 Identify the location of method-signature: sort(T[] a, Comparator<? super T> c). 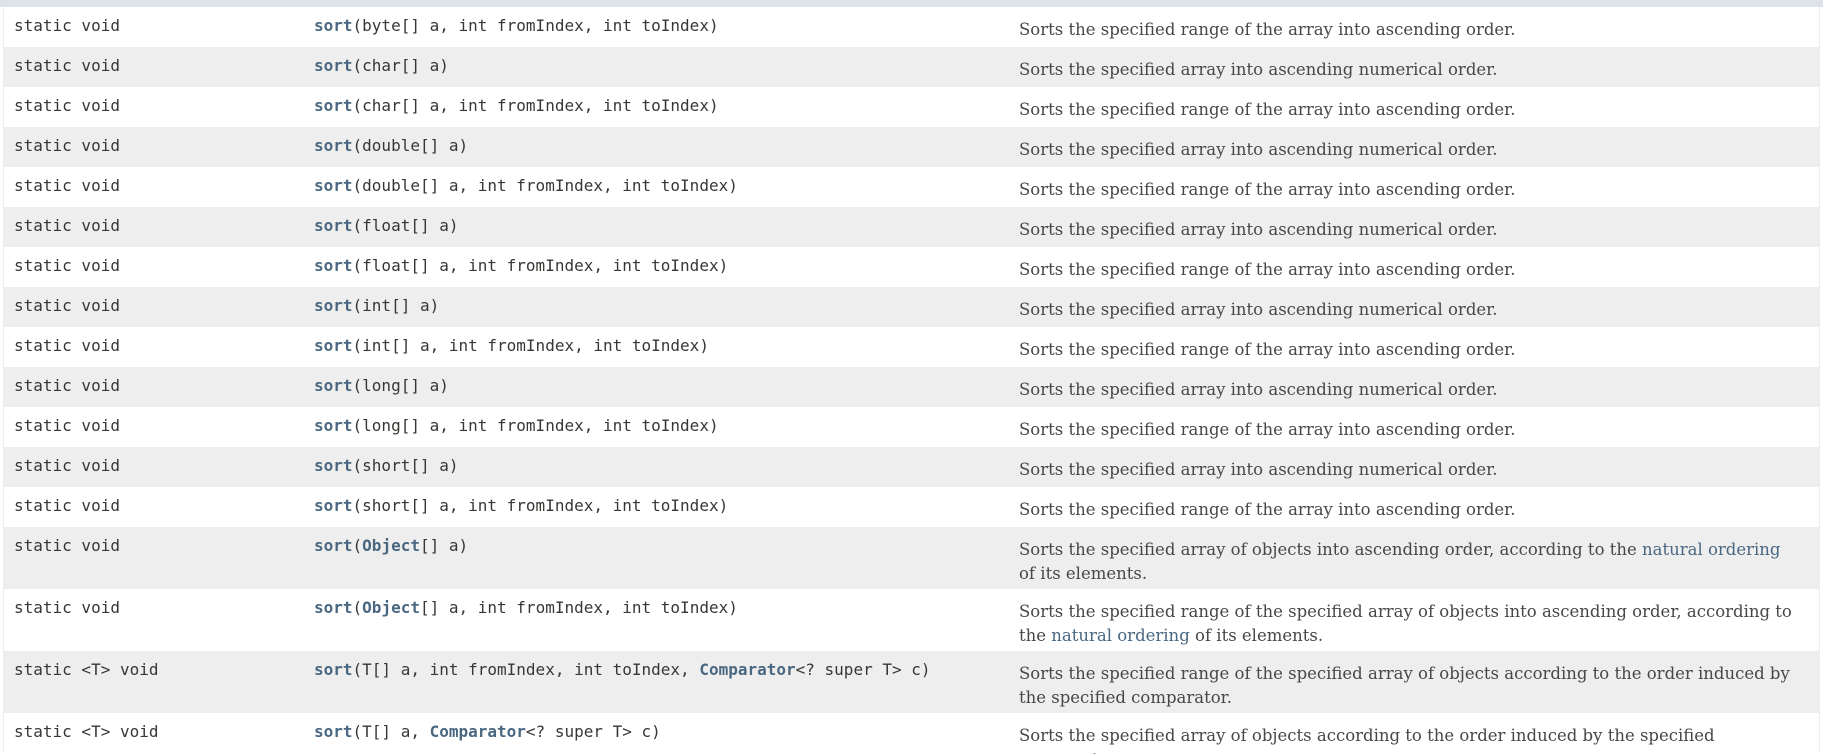
(656, 733).